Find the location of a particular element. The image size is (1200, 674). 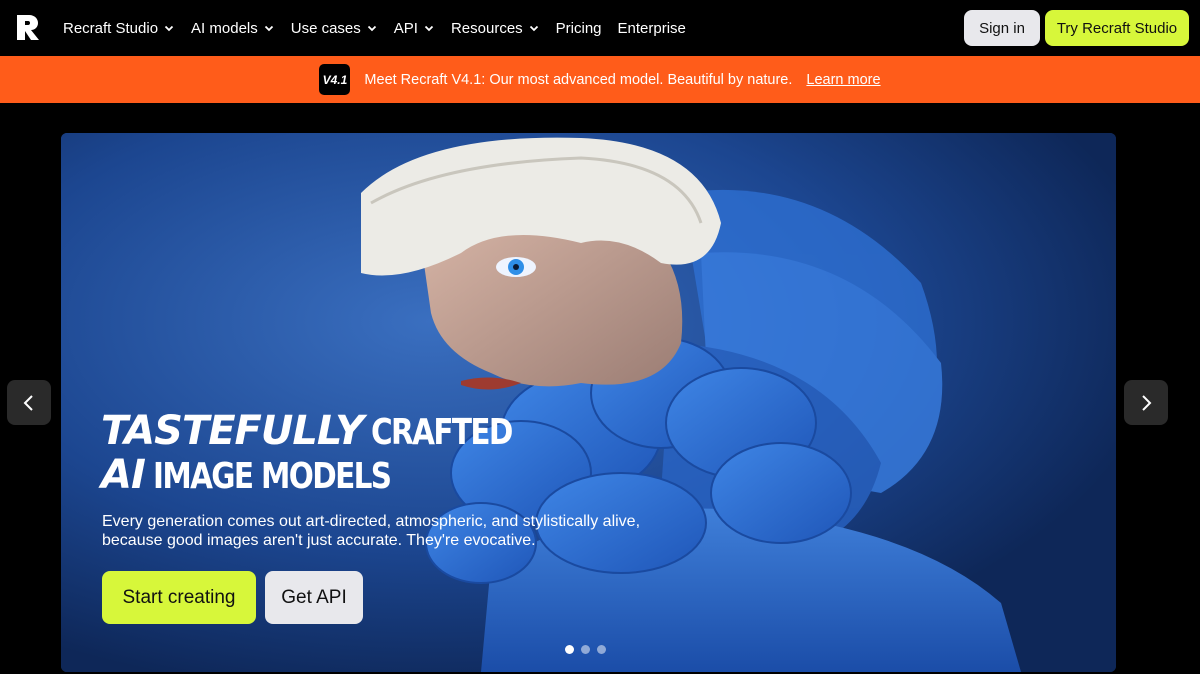

carousel-next-button is located at coordinates (1146, 402).